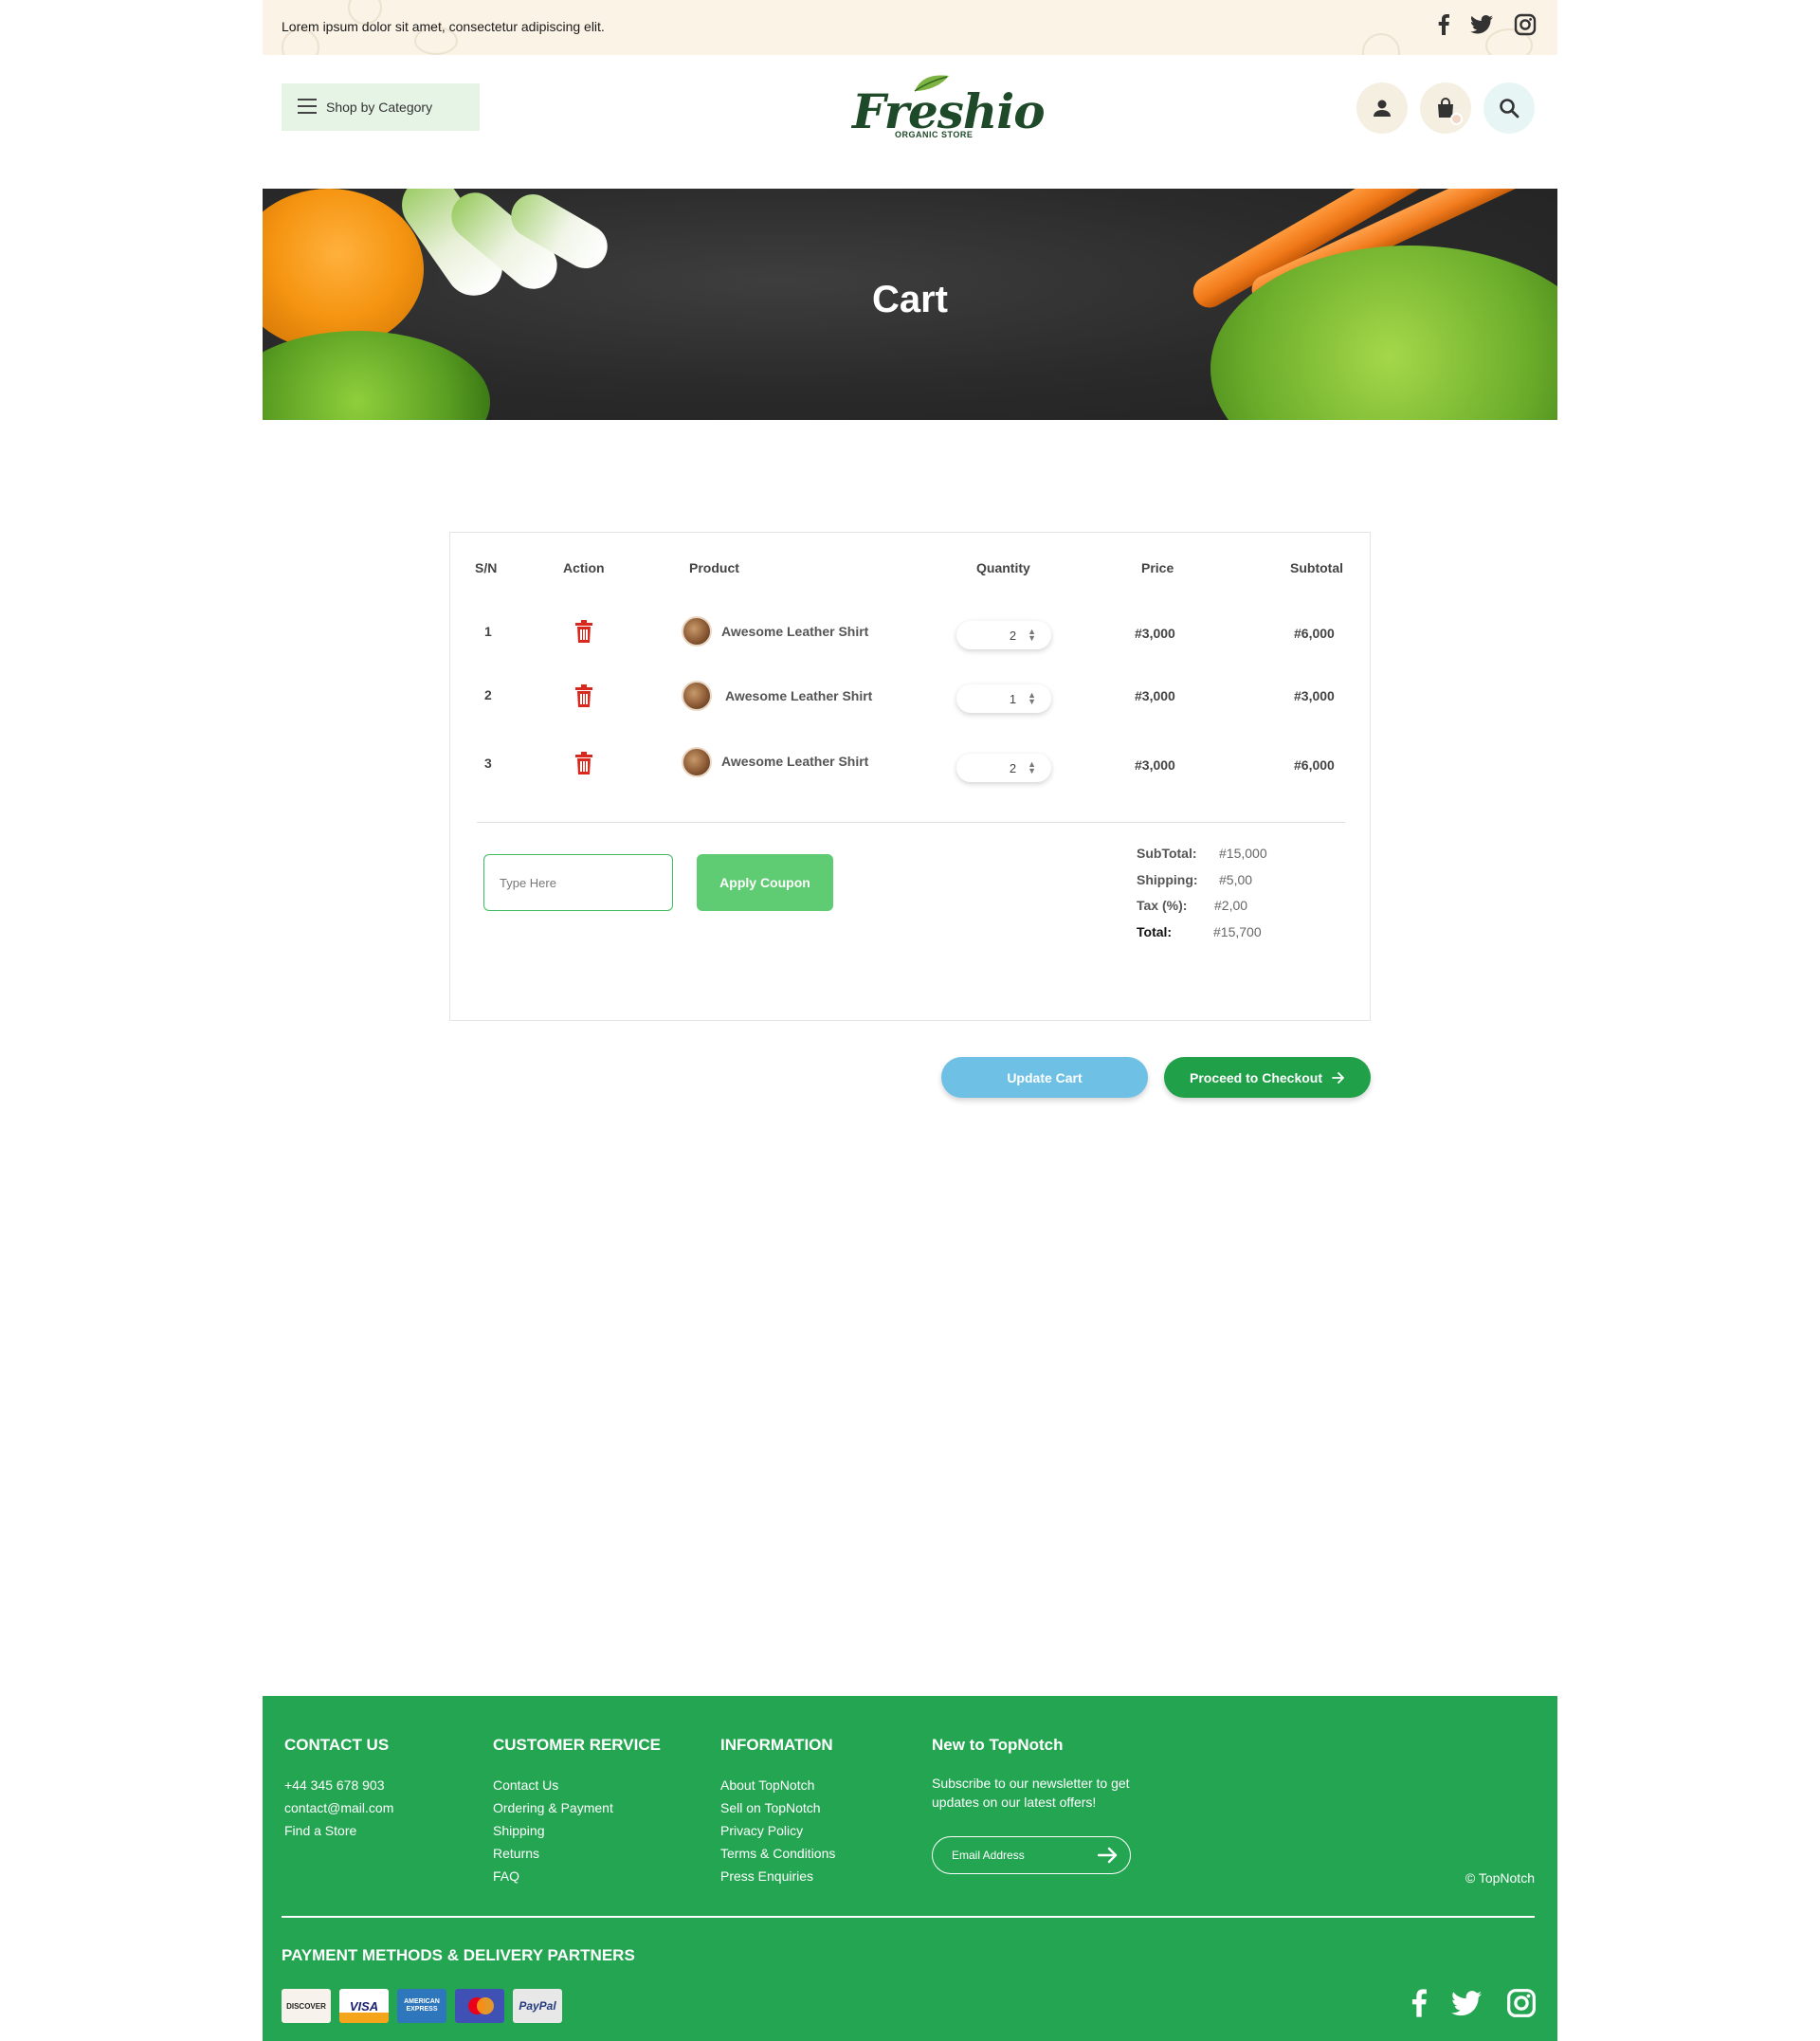 This screenshot has height=2041, width=1820. I want to click on quantity-value: 2, so click(1013, 635).